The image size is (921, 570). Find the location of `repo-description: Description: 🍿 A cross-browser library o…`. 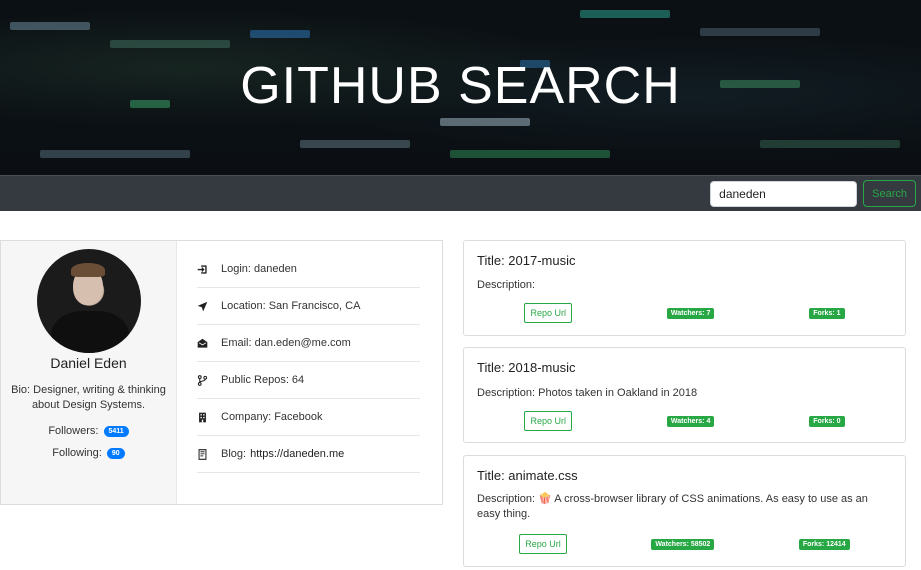

repo-description: Description: 🍿 A cross-browser library o… is located at coordinates (672, 506).